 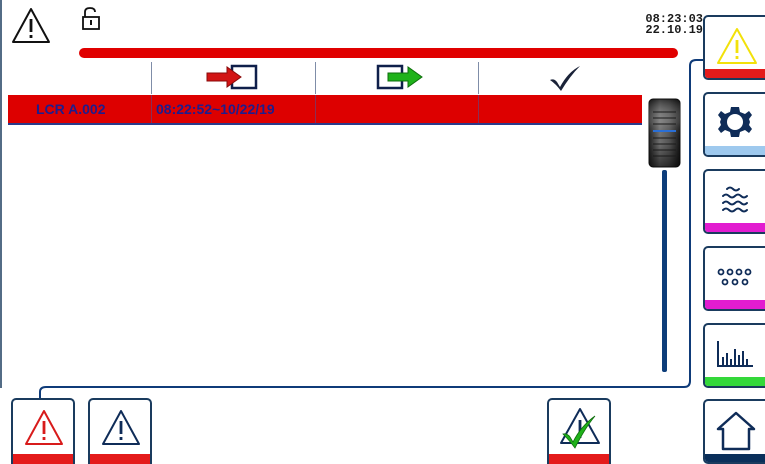 I want to click on dots-icon, so click(x=734, y=277).